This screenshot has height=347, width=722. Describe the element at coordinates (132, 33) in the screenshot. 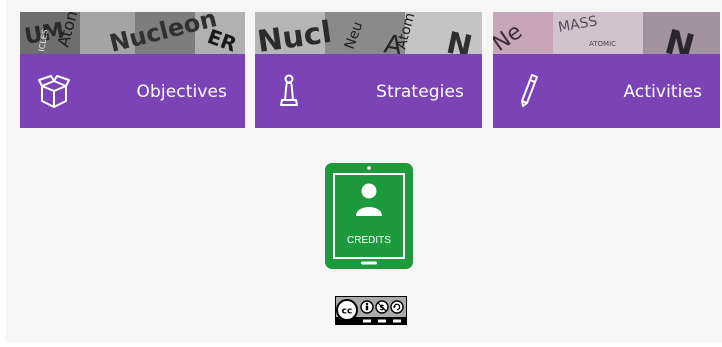

I see `objectives-card-photo: UM Atom Nucleon ER ICLES` at that location.